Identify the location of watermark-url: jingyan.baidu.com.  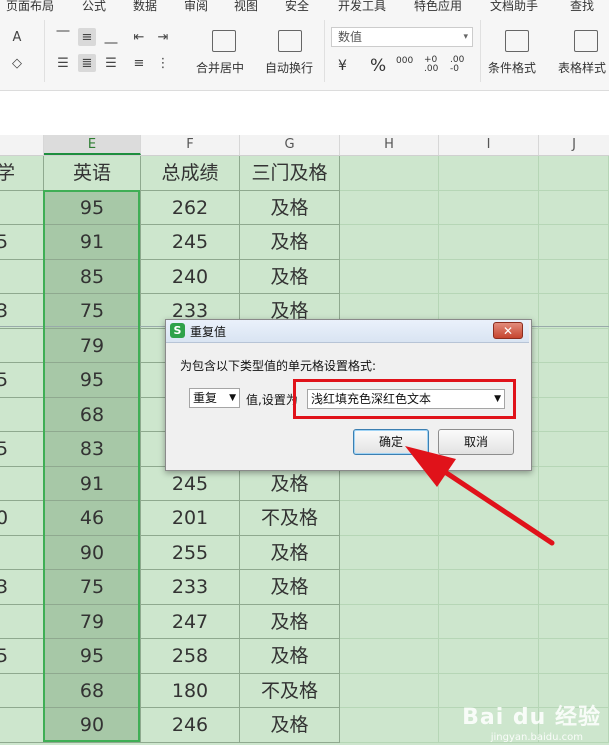
(536, 737).